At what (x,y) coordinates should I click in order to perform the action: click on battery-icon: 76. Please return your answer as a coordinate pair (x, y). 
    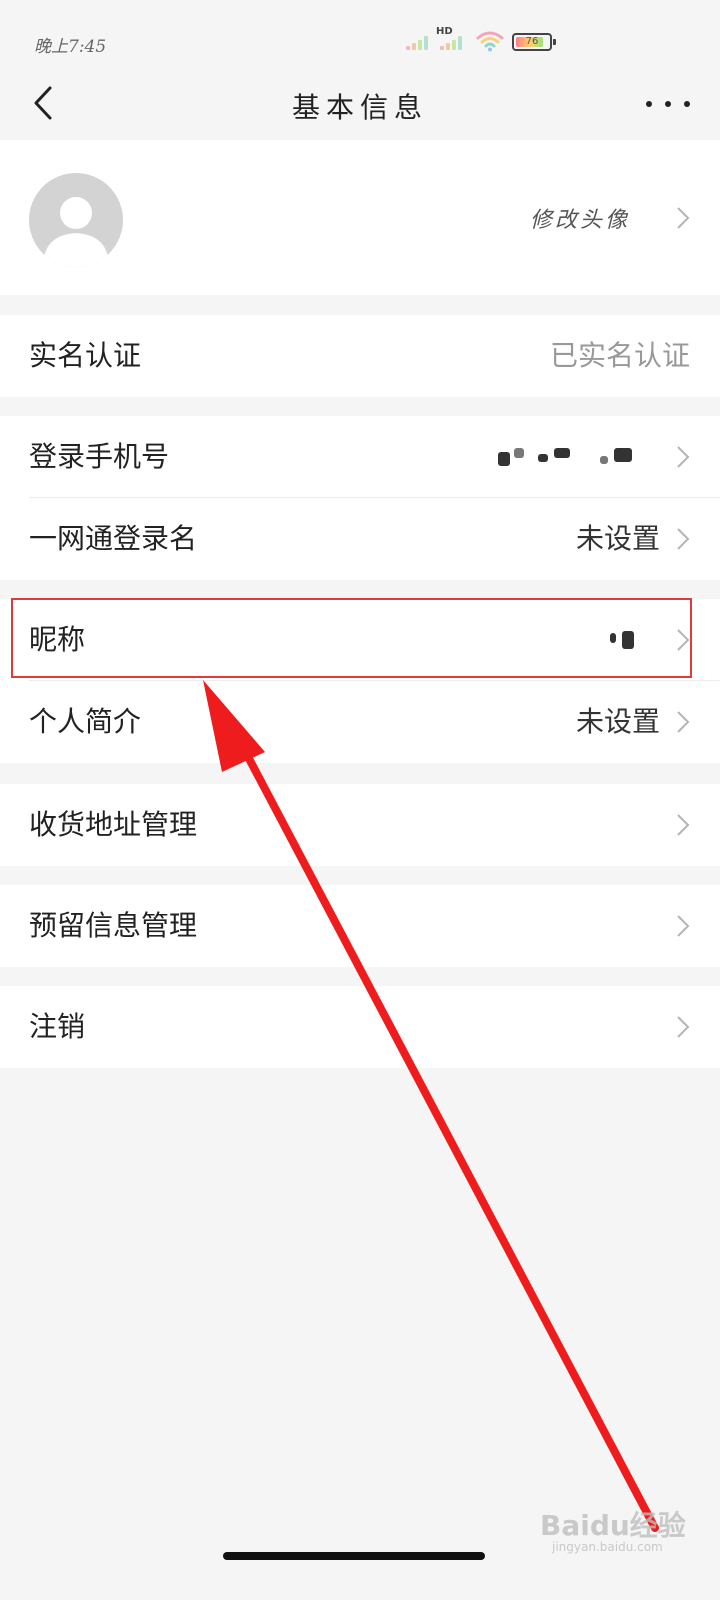
    Looking at the image, I should click on (534, 42).